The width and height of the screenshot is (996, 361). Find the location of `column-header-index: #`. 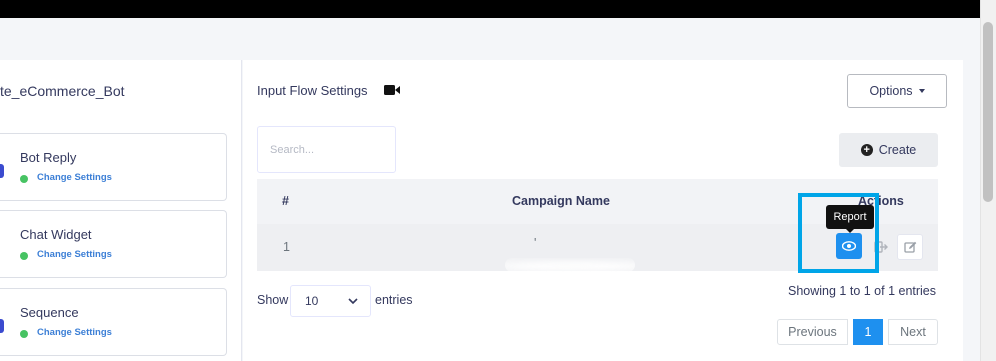

column-header-index: # is located at coordinates (285, 201).